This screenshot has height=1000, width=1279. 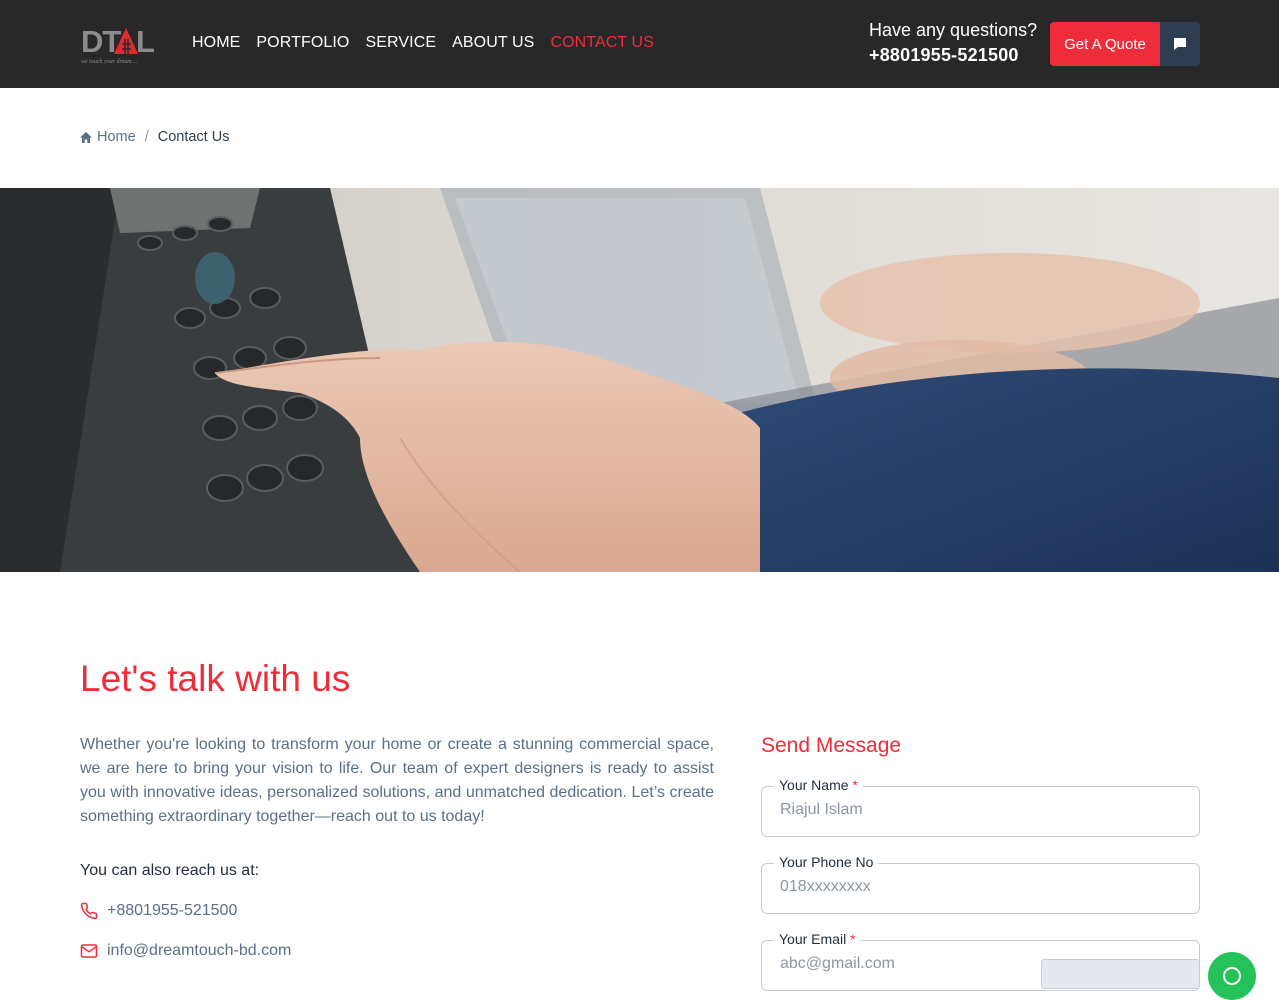 What do you see at coordinates (817, 939) in the screenshot?
I see `email-field-label: Your Email *` at bounding box center [817, 939].